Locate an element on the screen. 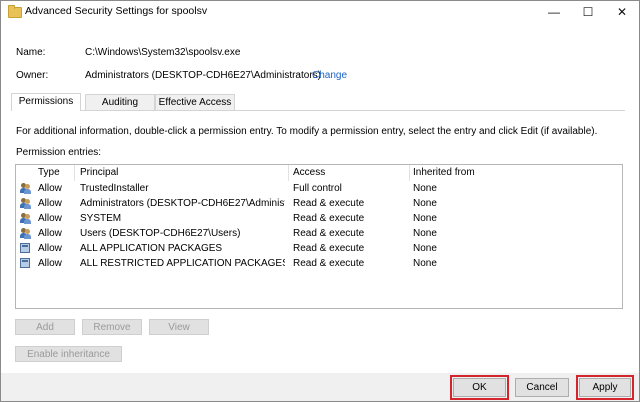 This screenshot has width=640, height=402. row-principal: TrustedInstaller is located at coordinates (114, 188).